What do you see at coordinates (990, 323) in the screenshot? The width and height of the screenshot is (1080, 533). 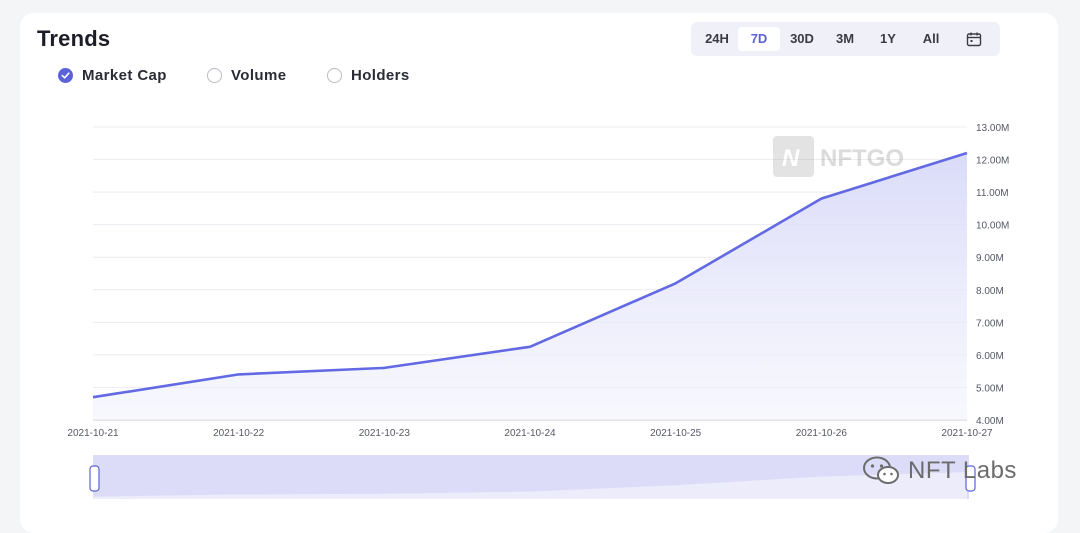 I see `y-tick-label: 7.00M` at bounding box center [990, 323].